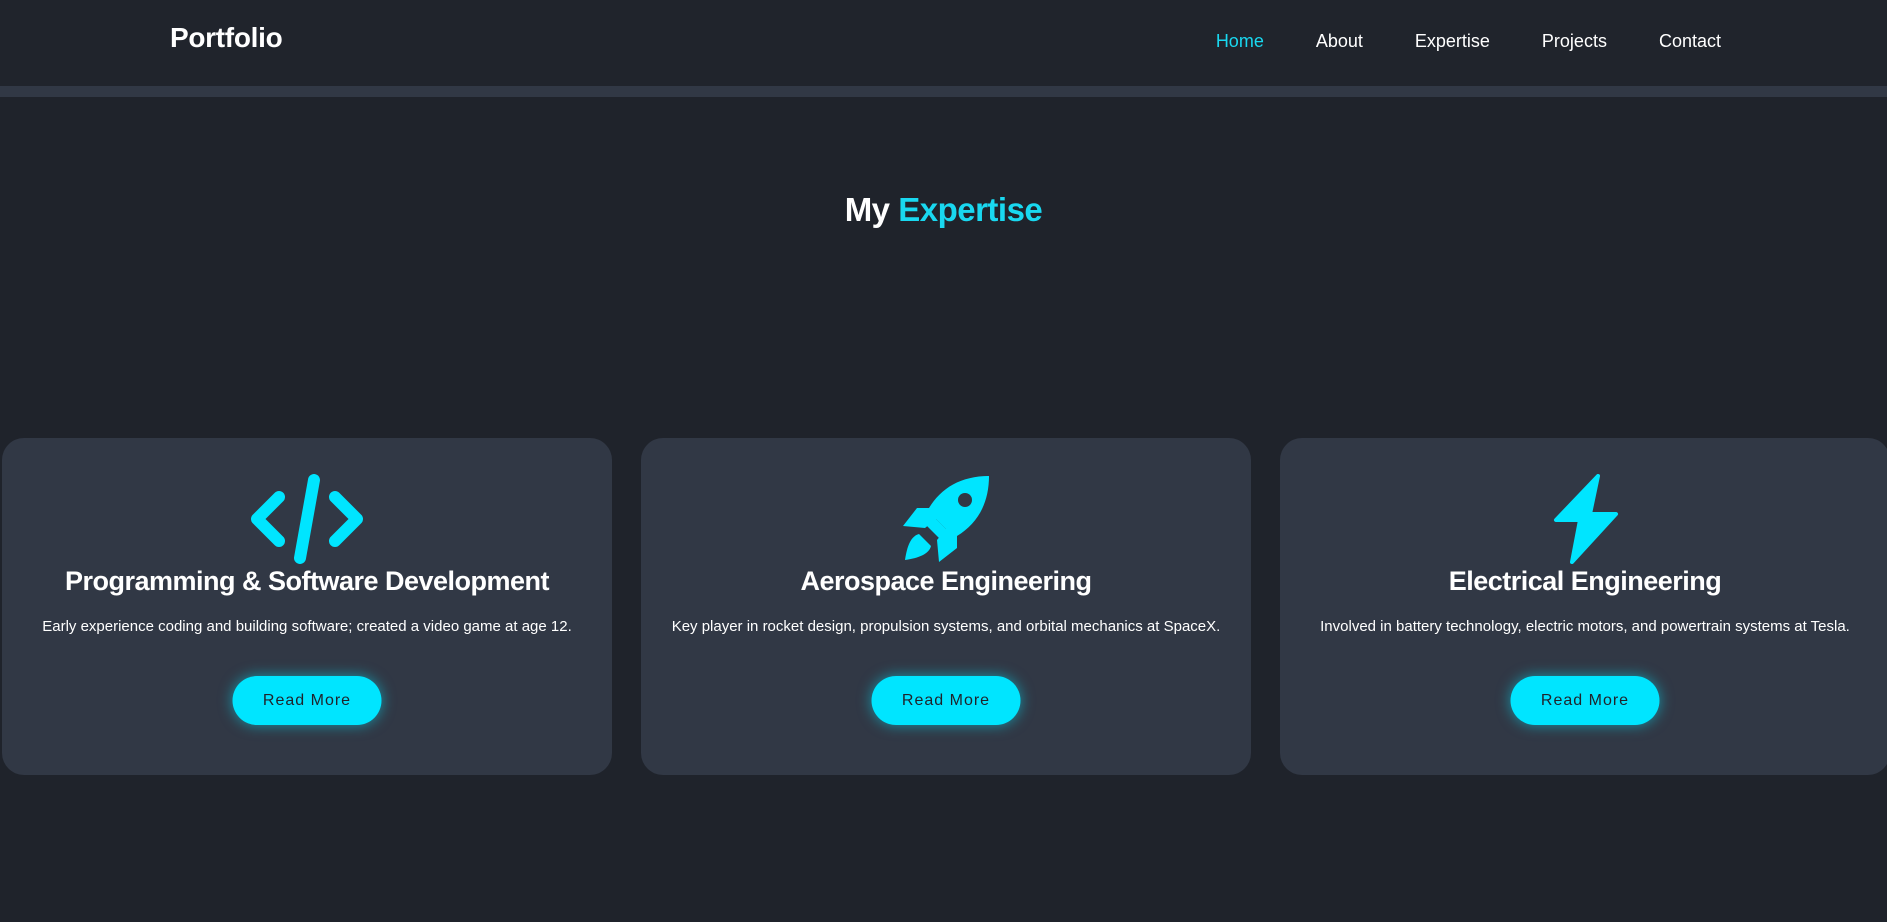  I want to click on nav-link-about: About, so click(1339, 41).